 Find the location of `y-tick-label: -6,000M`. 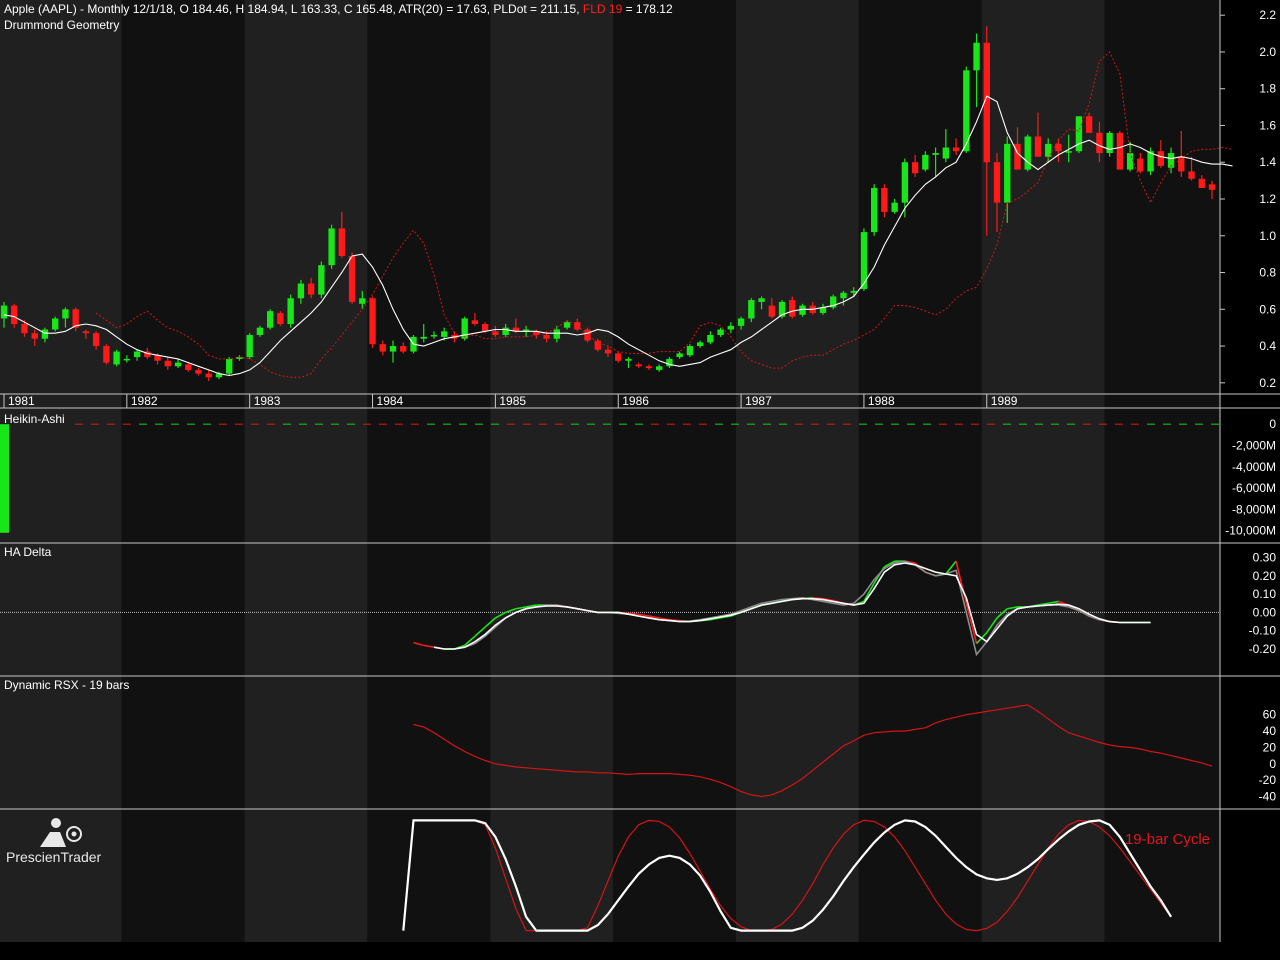

y-tick-label: -6,000M is located at coordinates (1254, 488).